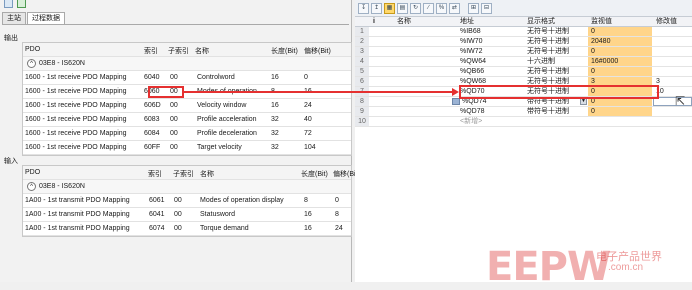  I want to click on arrow-head-icon, so click(455, 92).